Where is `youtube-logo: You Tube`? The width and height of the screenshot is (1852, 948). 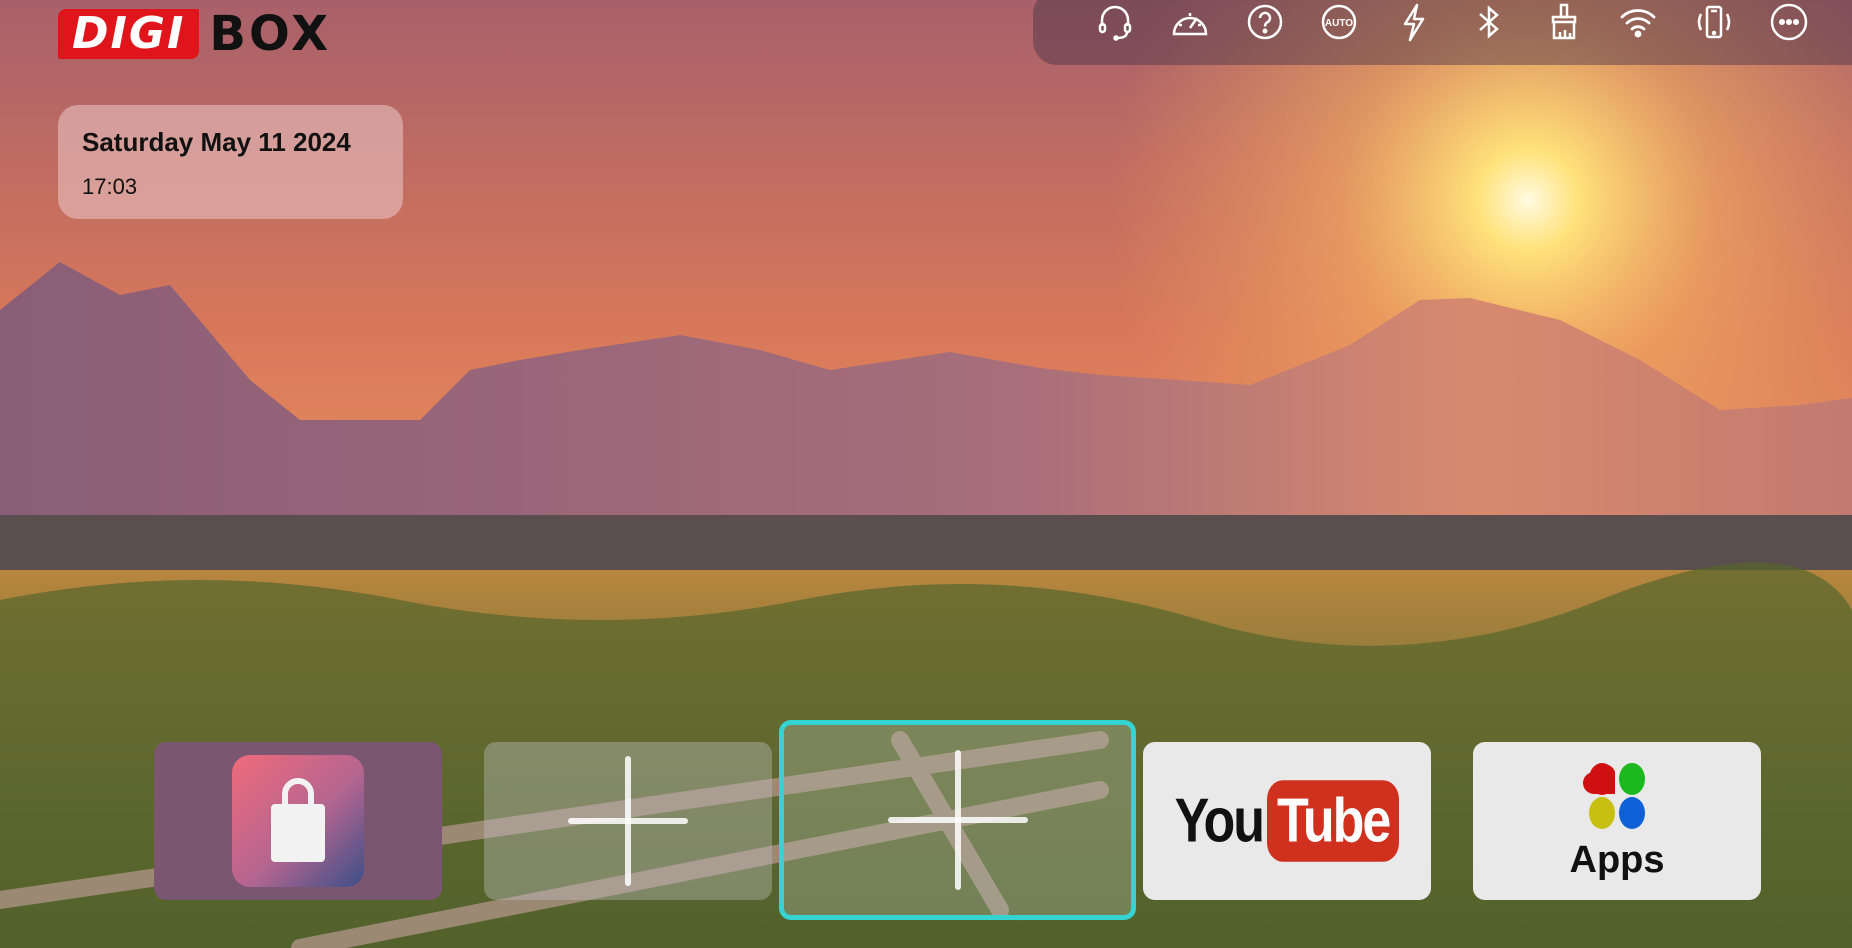
youtube-logo: You Tube is located at coordinates (1287, 821).